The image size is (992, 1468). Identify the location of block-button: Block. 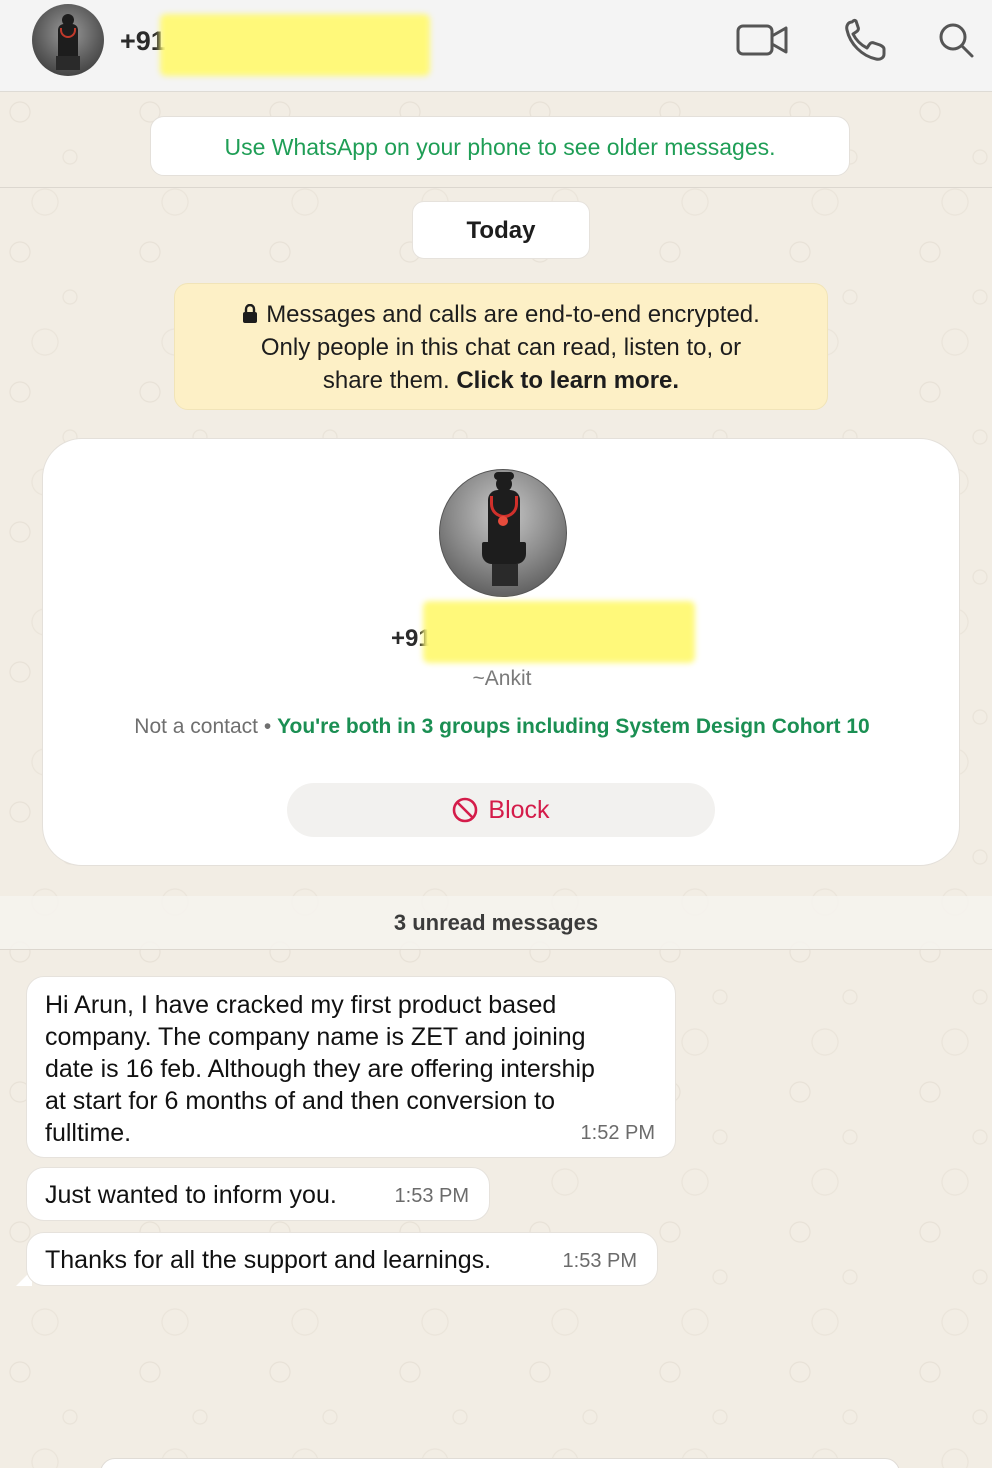
(501, 810).